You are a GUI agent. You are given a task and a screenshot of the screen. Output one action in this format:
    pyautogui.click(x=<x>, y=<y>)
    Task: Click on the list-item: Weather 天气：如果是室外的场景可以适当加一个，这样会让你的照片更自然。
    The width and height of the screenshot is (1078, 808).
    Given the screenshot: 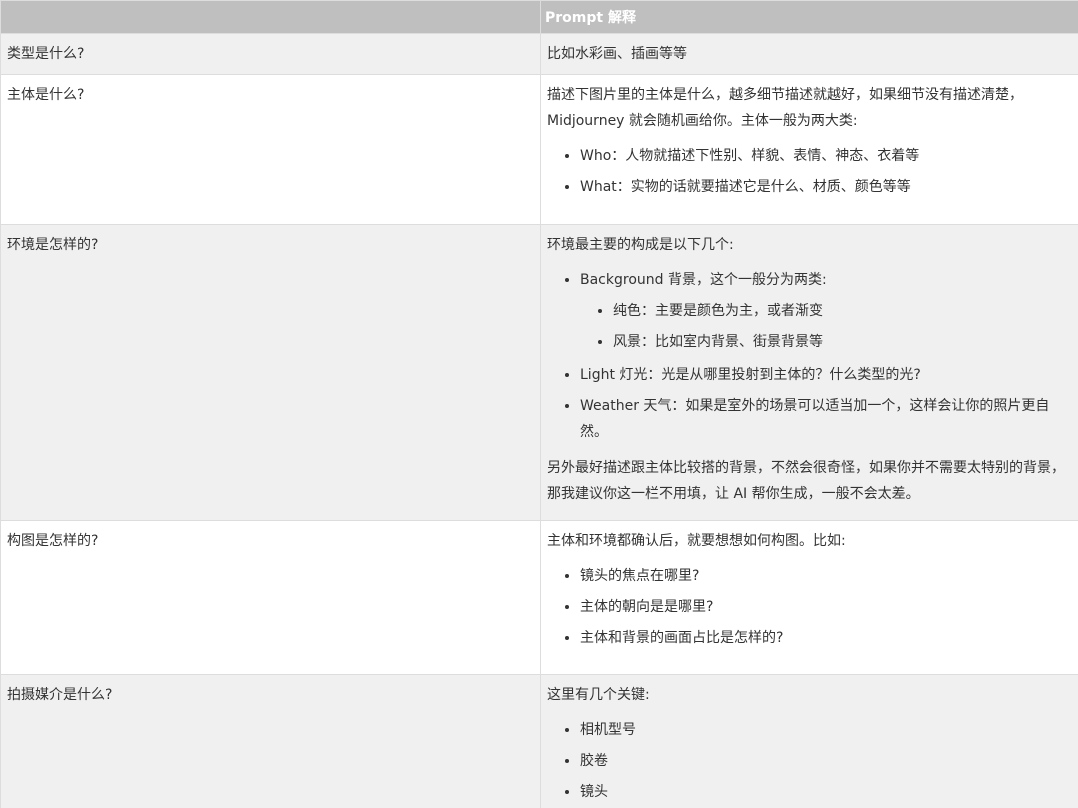 What is the action you would take?
    pyautogui.click(x=826, y=418)
    